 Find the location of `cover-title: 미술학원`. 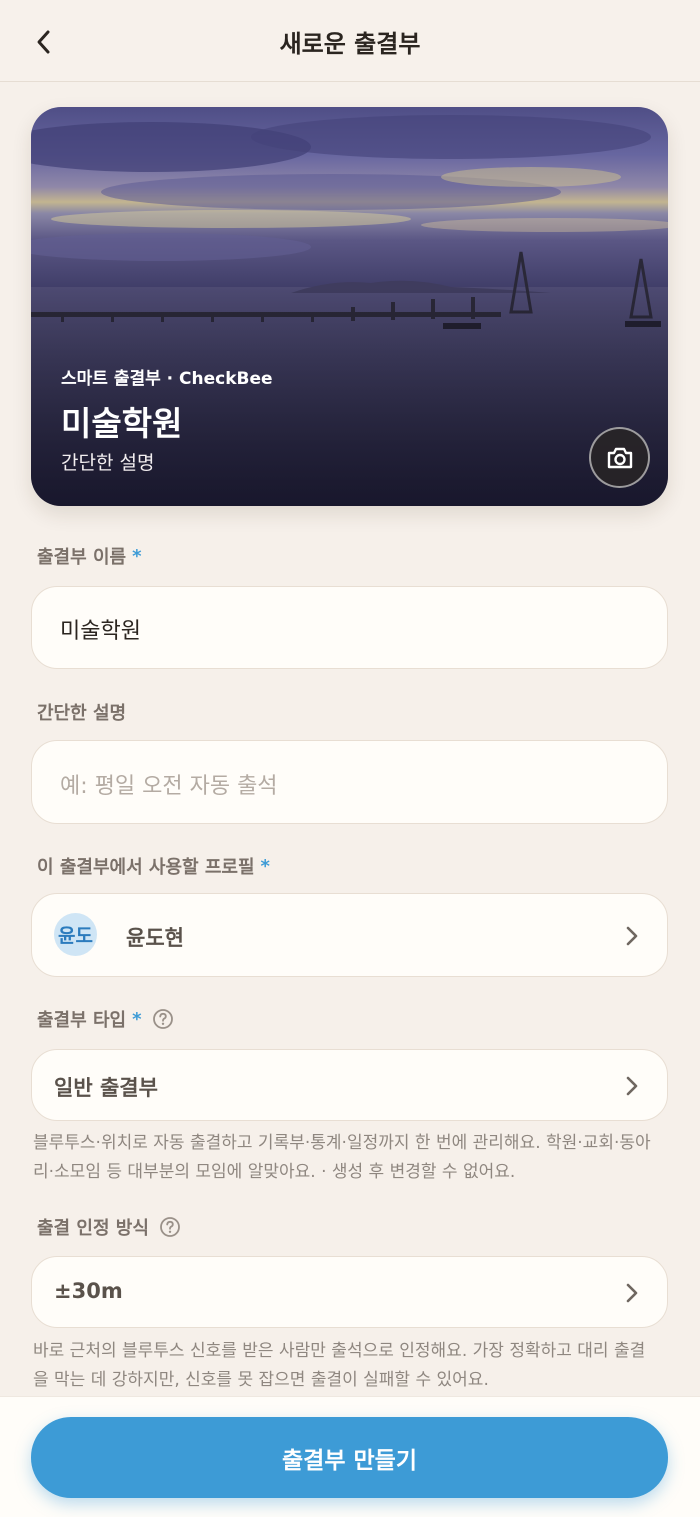

cover-title: 미술학원 is located at coordinates (122, 423).